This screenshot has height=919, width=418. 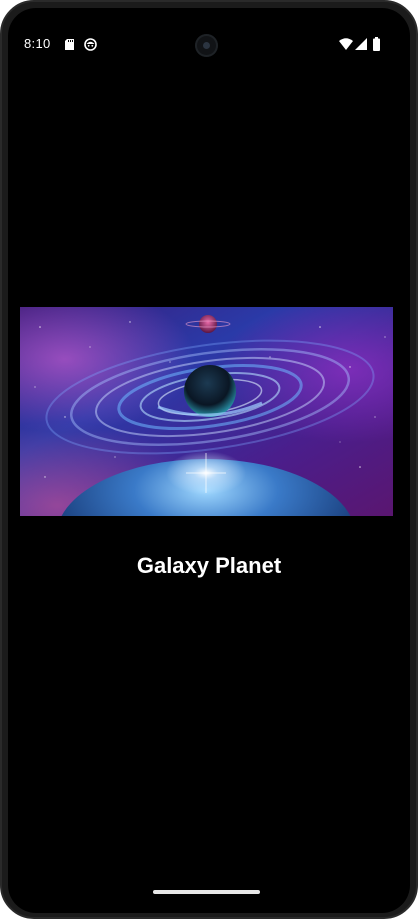 What do you see at coordinates (209, 565) in the screenshot?
I see `page-title: Galaxy Planet` at bounding box center [209, 565].